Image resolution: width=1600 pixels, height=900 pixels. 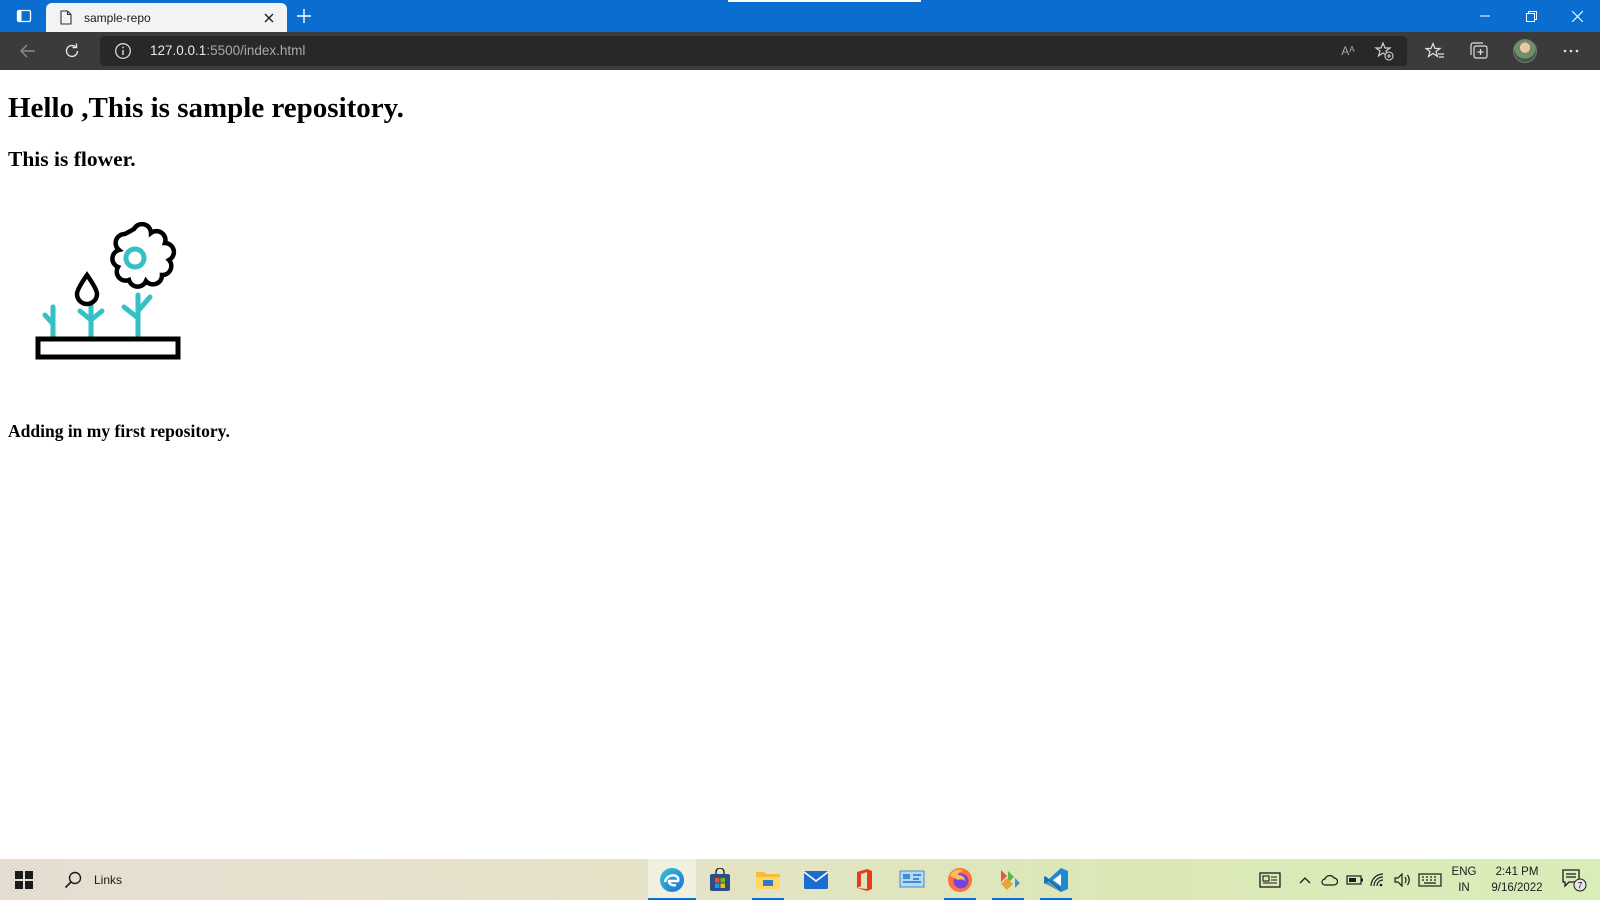 I want to click on notification-count: 7, so click(x=1579, y=885).